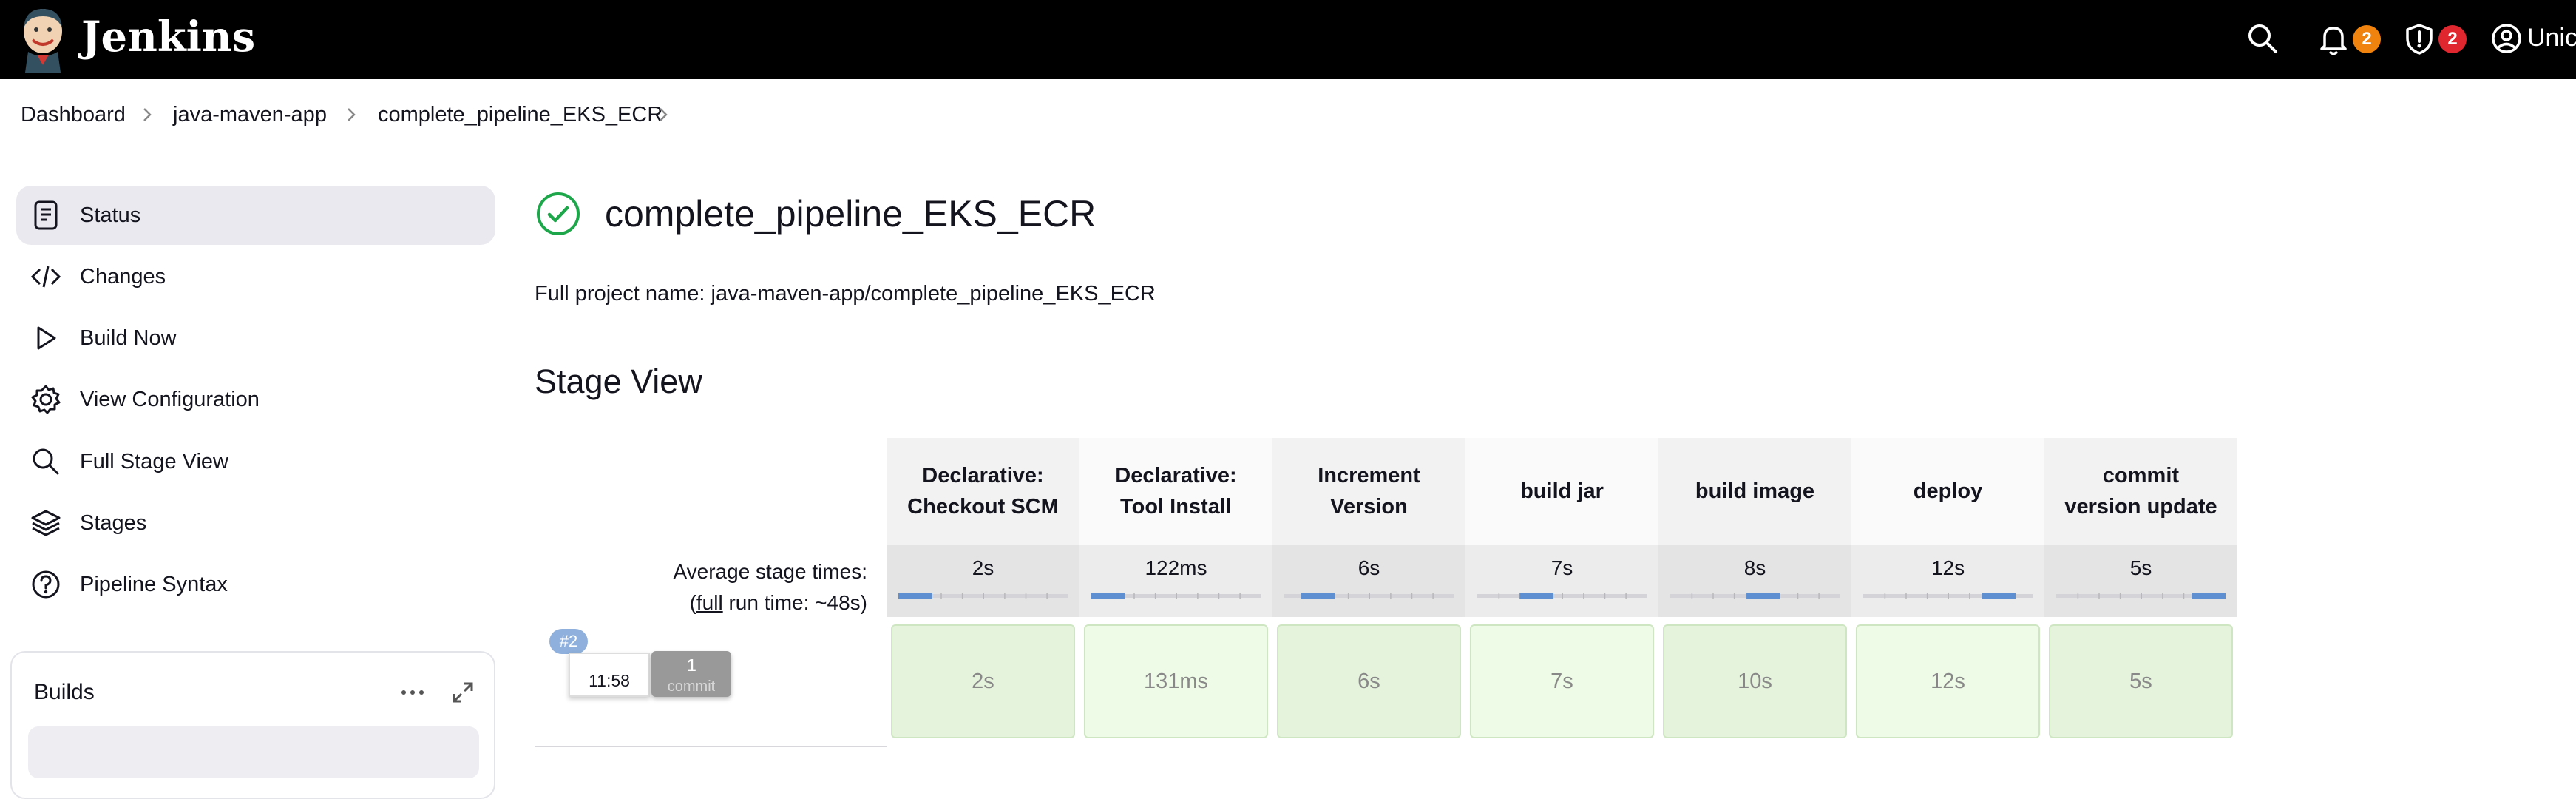  Describe the element at coordinates (2333, 38) in the screenshot. I see `notifications-bell-icon` at that location.